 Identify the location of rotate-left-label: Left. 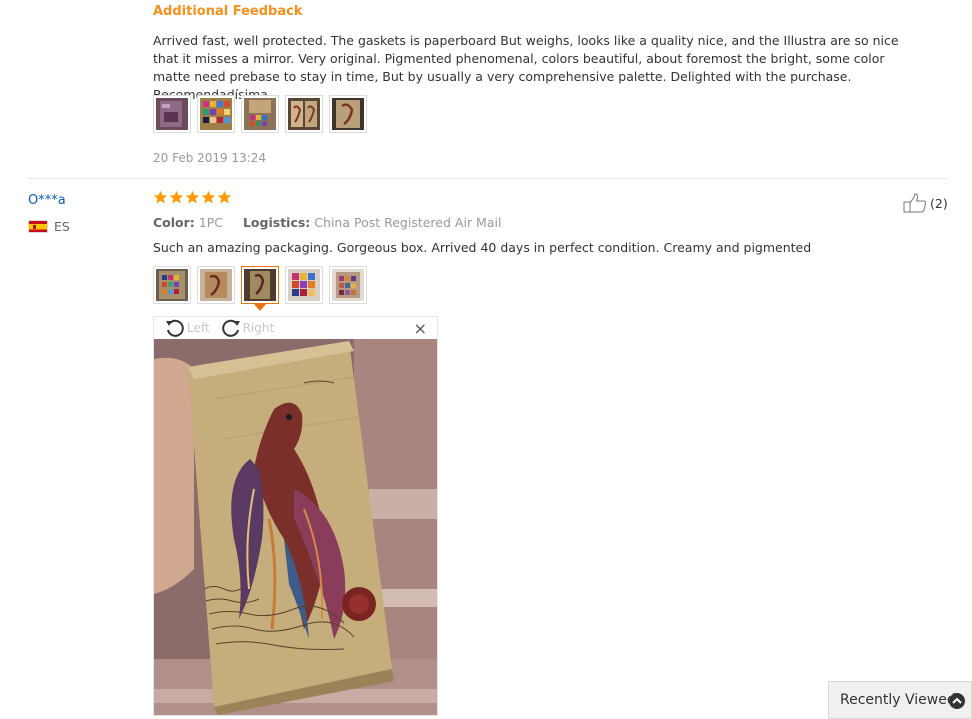
(198, 328).